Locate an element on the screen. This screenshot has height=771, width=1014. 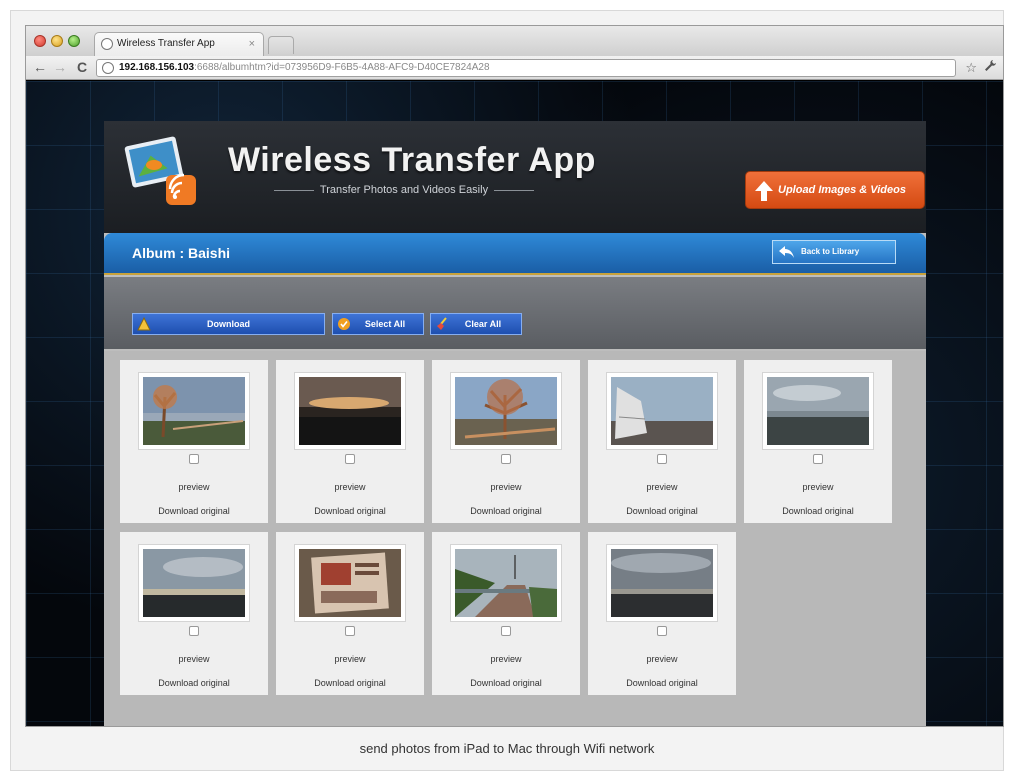
action-bar: Download Select All Clear All is located at coordinates (515, 313).